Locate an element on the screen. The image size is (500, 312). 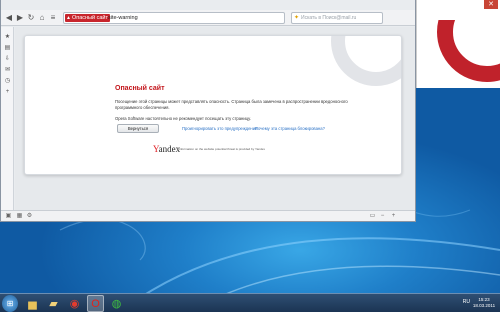
downloads-icon: ⇩ is located at coordinates (7, 59).